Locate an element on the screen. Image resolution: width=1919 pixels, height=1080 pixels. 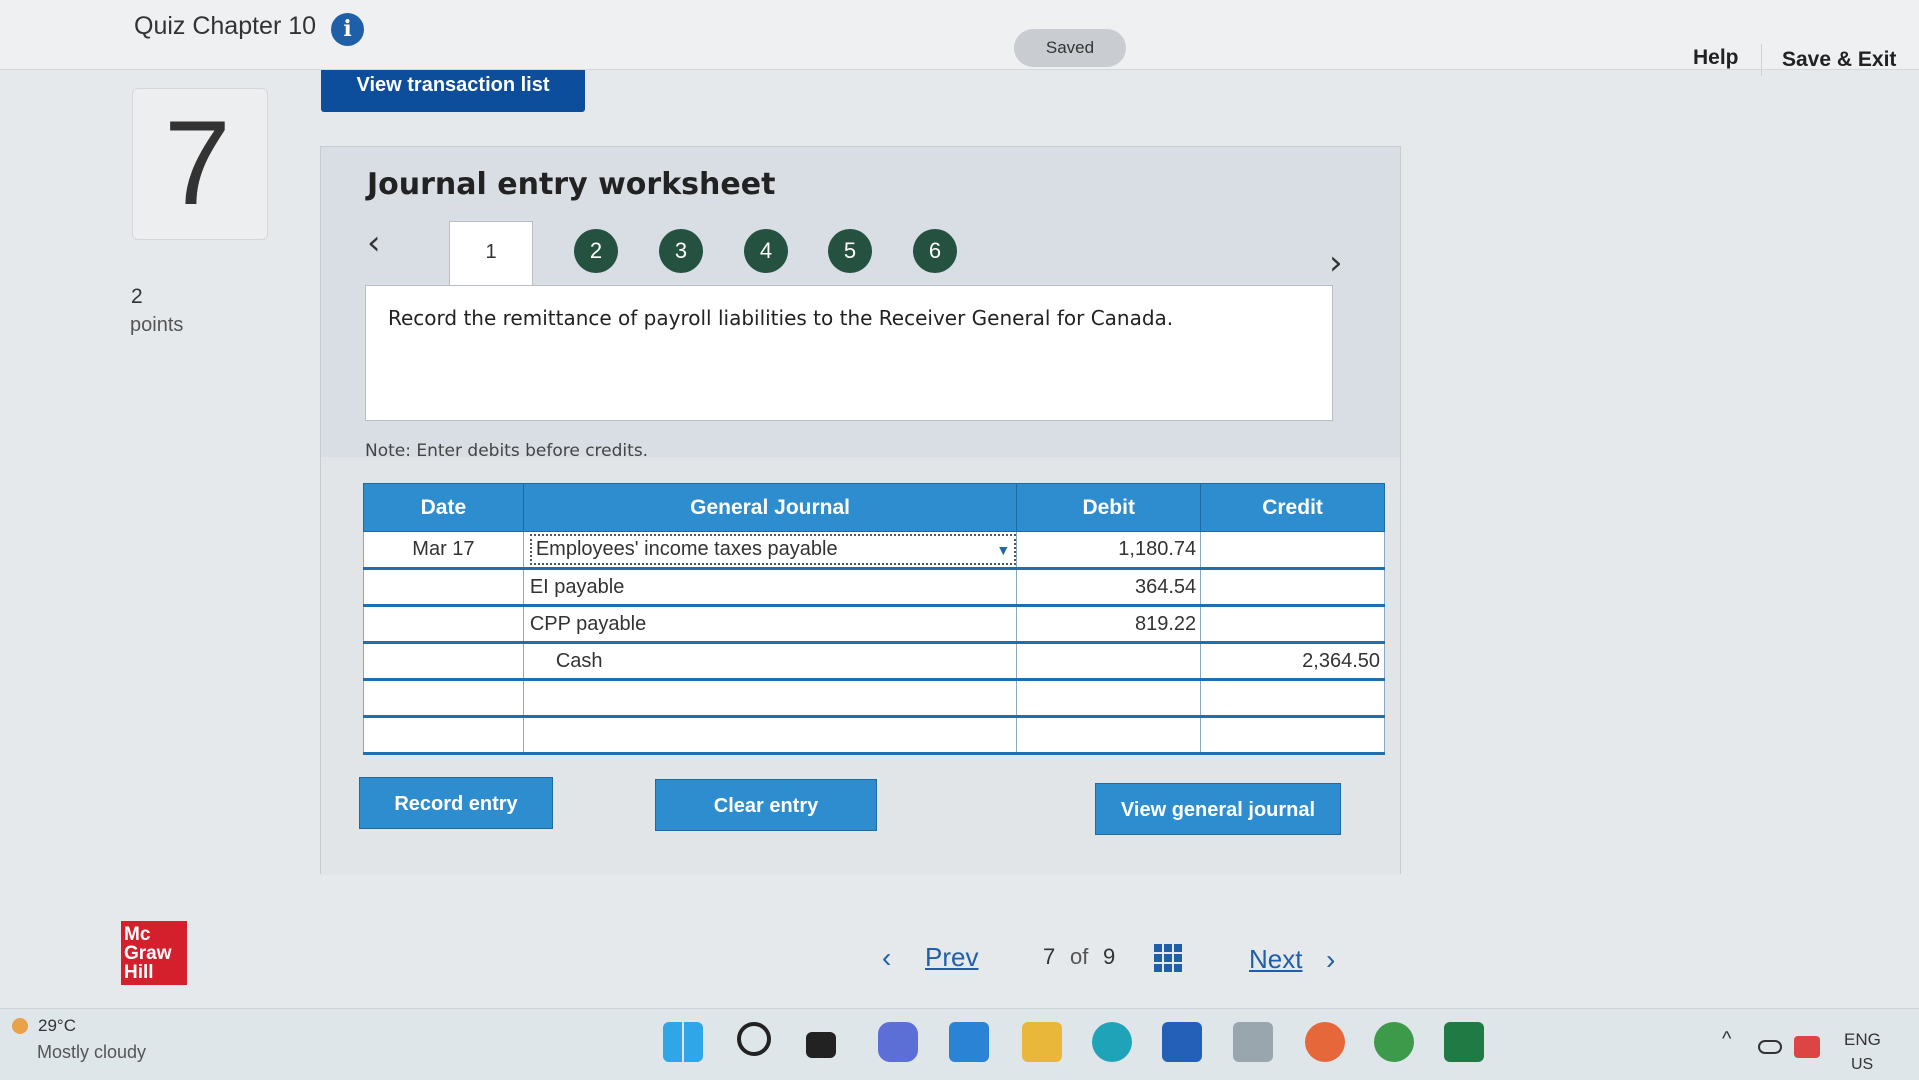
table-row: Cash 2,364.50 is located at coordinates (874, 661).